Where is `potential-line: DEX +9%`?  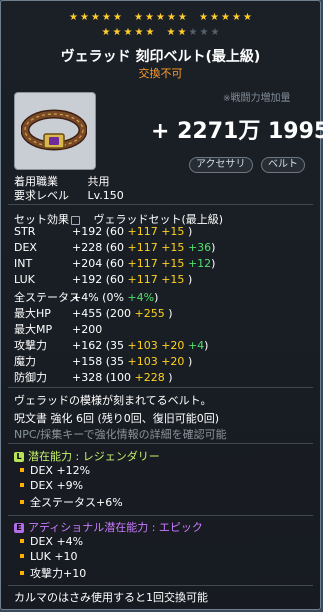
potential-line: DEX +9% is located at coordinates (48, 485).